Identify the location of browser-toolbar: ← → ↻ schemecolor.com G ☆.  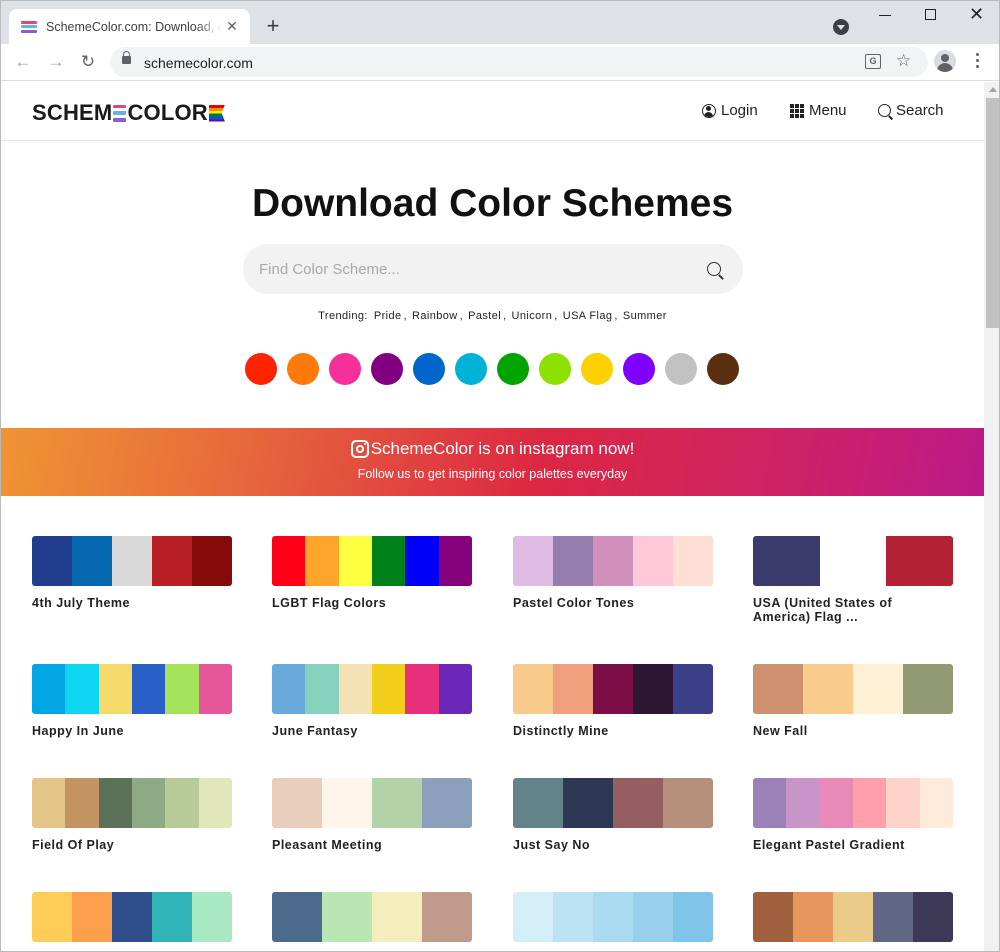
(500, 62).